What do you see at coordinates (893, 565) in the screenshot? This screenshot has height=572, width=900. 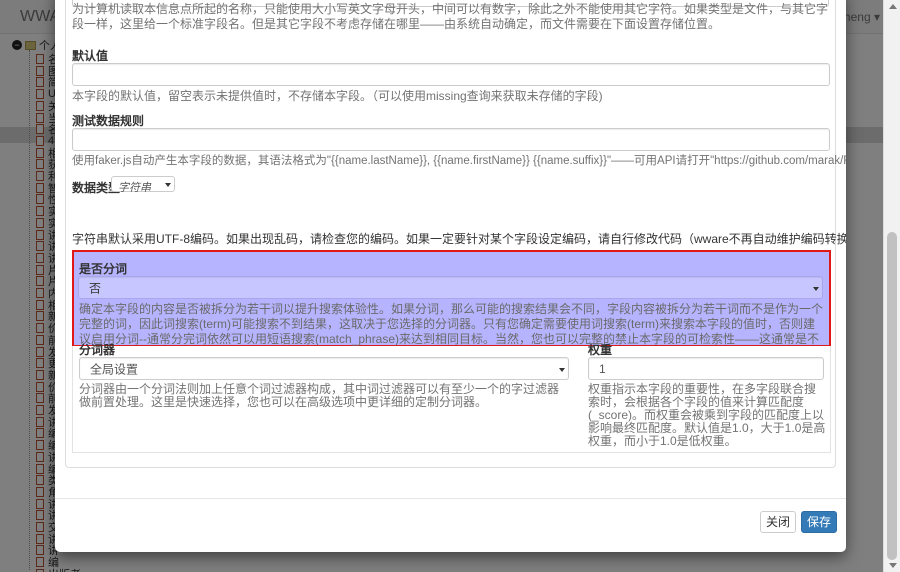 I see `scroll-down-icon` at bounding box center [893, 565].